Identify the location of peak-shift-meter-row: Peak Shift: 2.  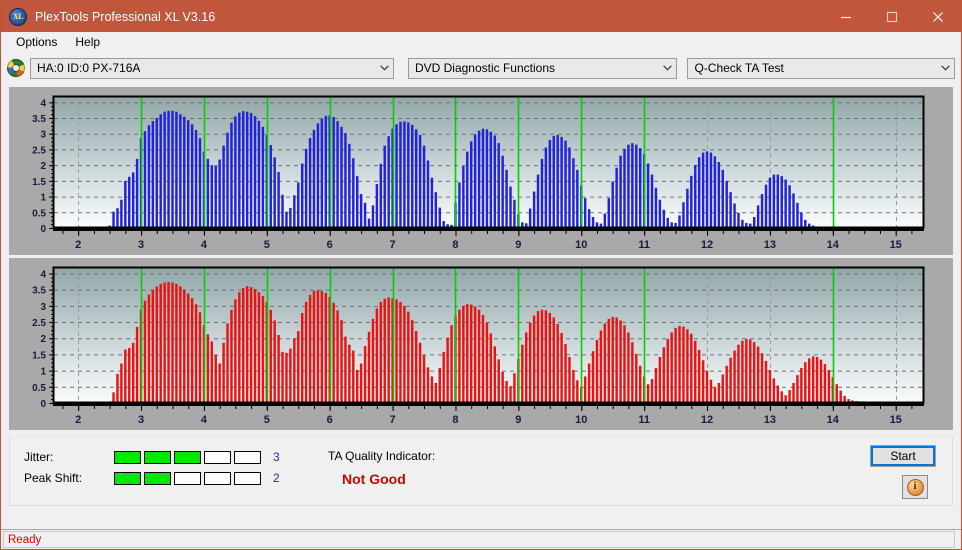
(152, 478).